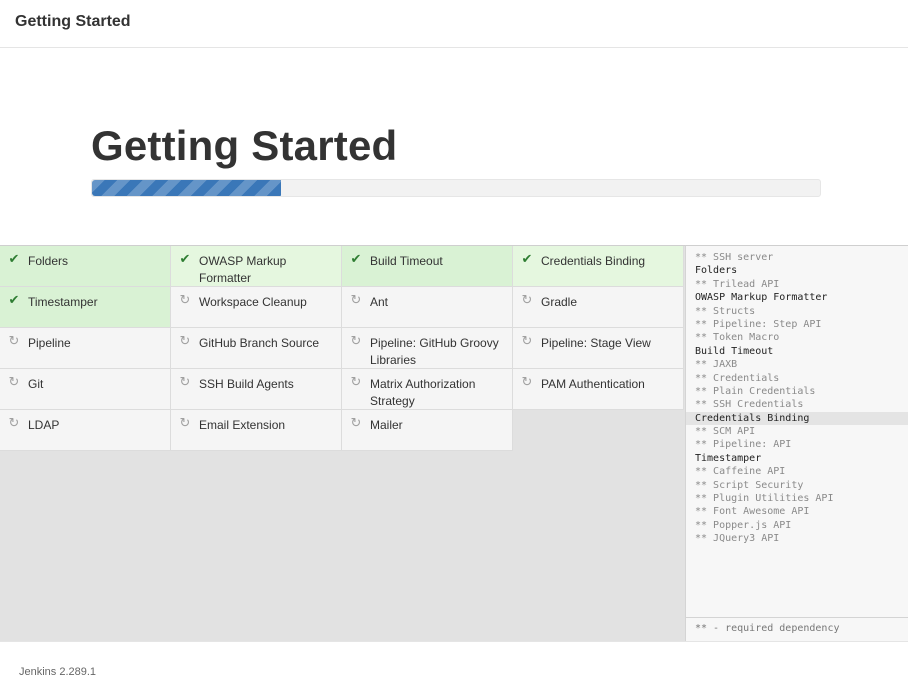 The width and height of the screenshot is (908, 698). Describe the element at coordinates (596, 343) in the screenshot. I see `plugin-label: Pipeline: Stage View` at that location.